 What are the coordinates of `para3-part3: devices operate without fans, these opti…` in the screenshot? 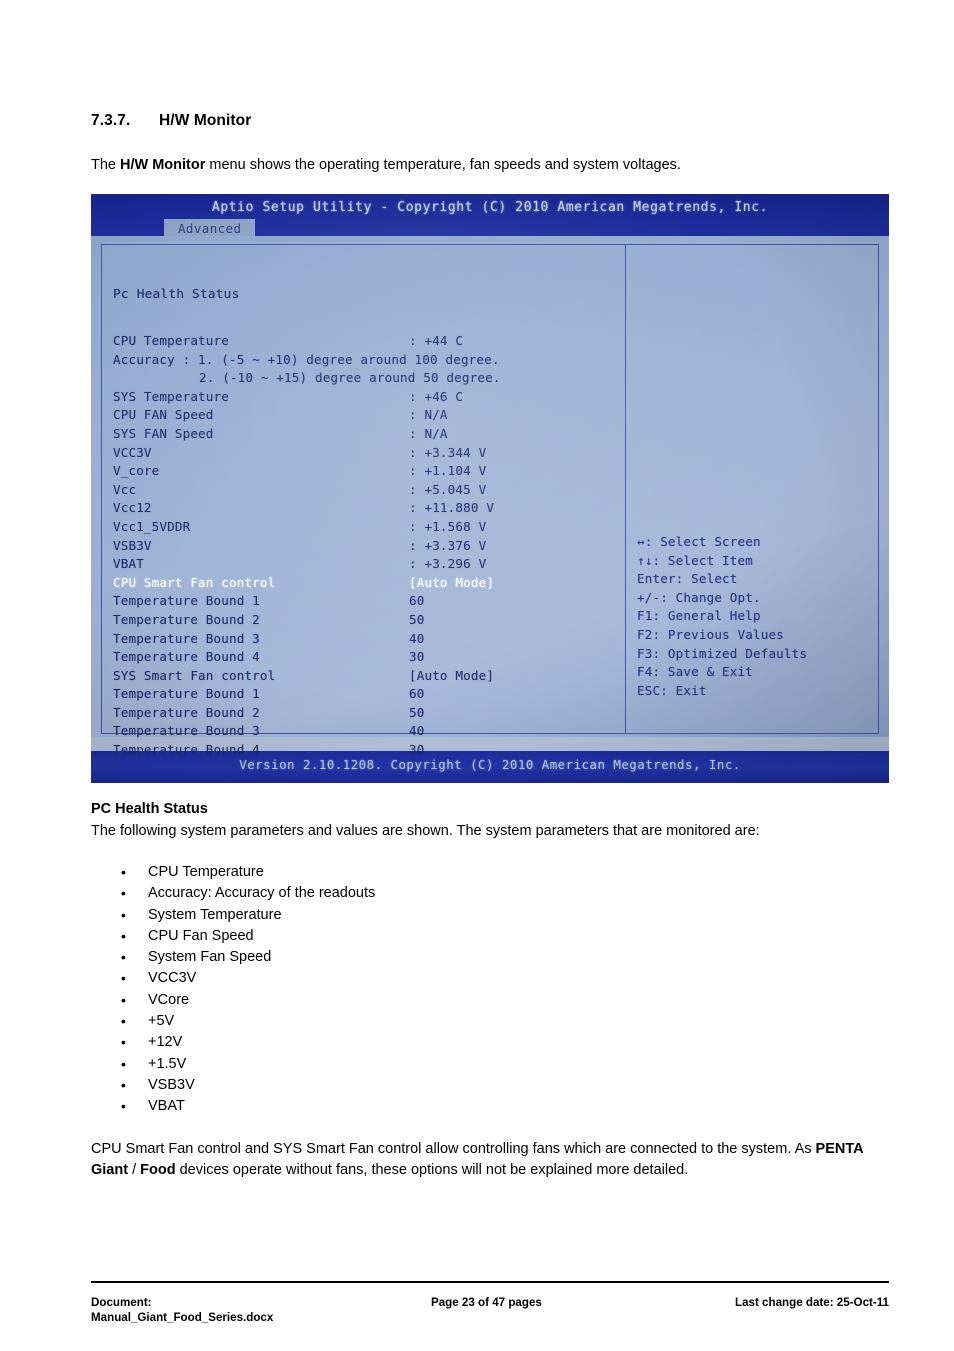 It's located at (432, 1170).